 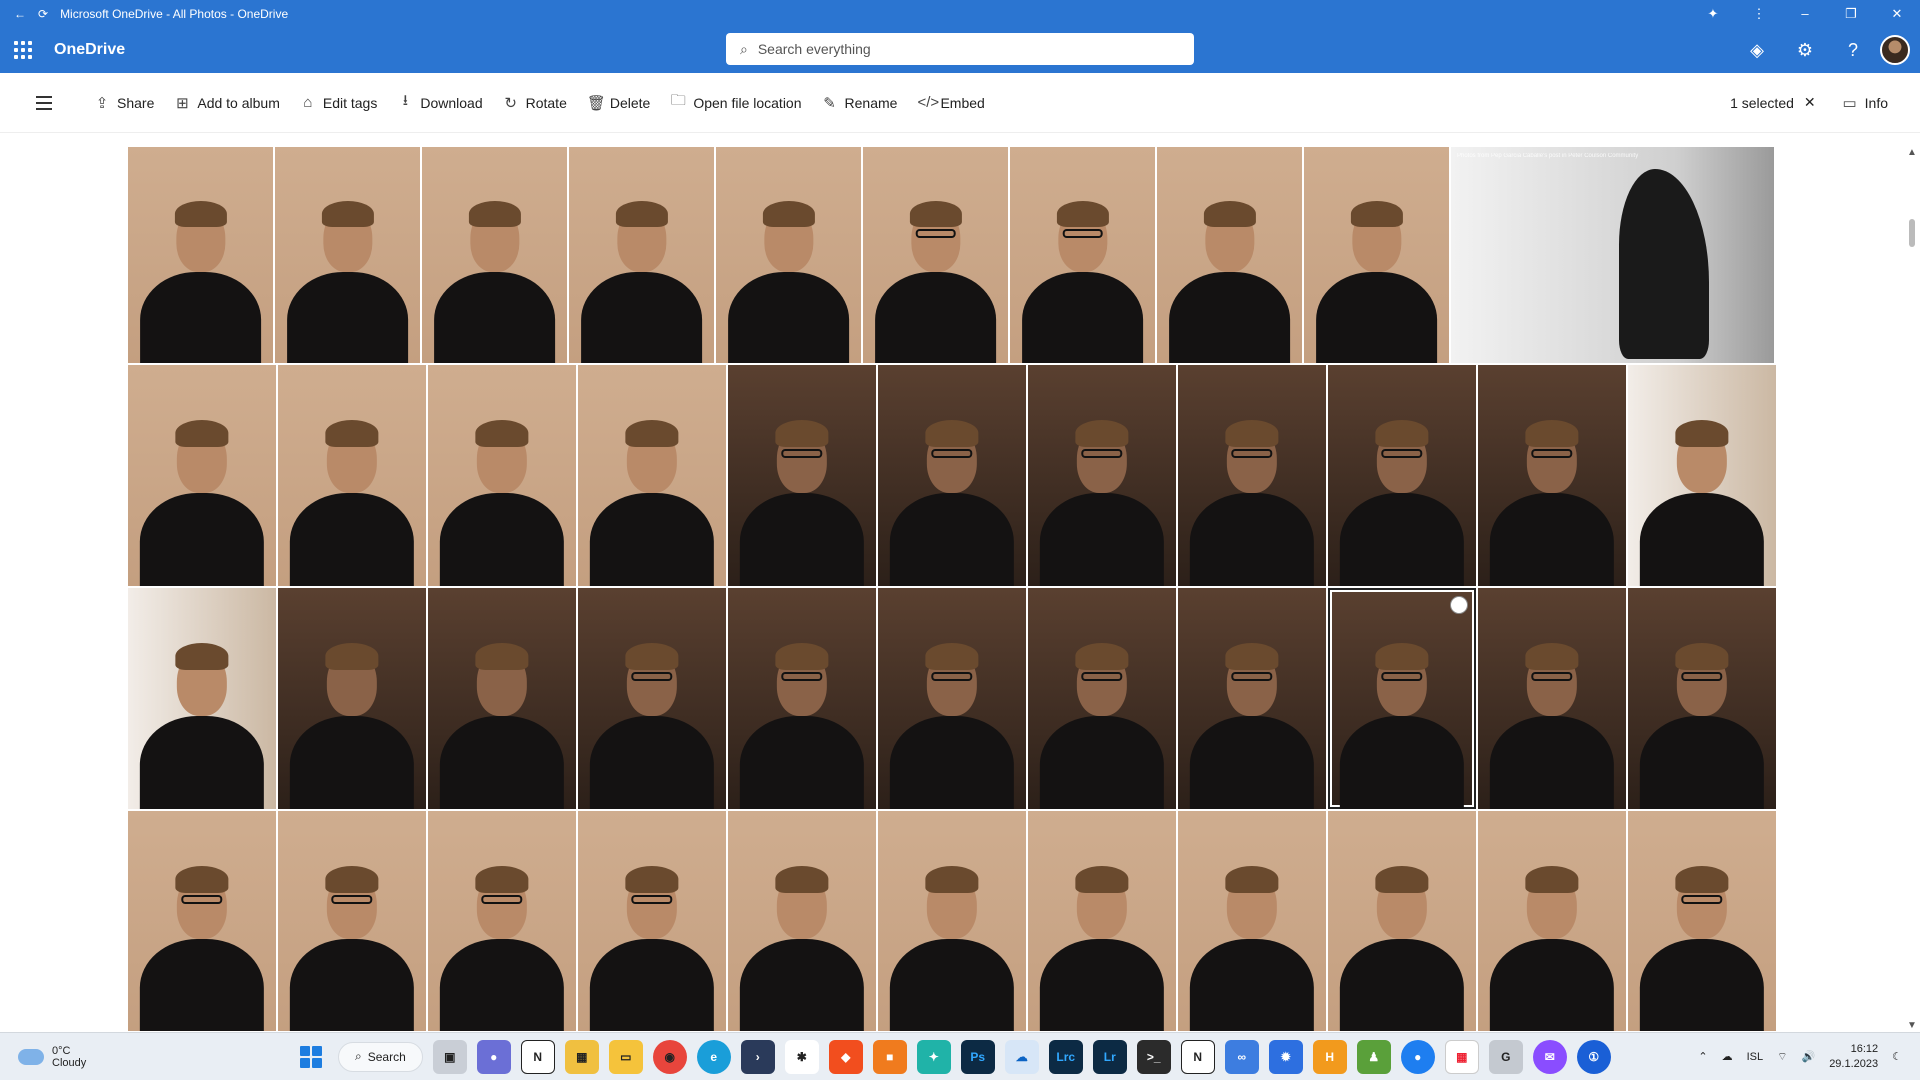 I want to click on file-explorer-icon: ▭, so click(x=625, y=1056).